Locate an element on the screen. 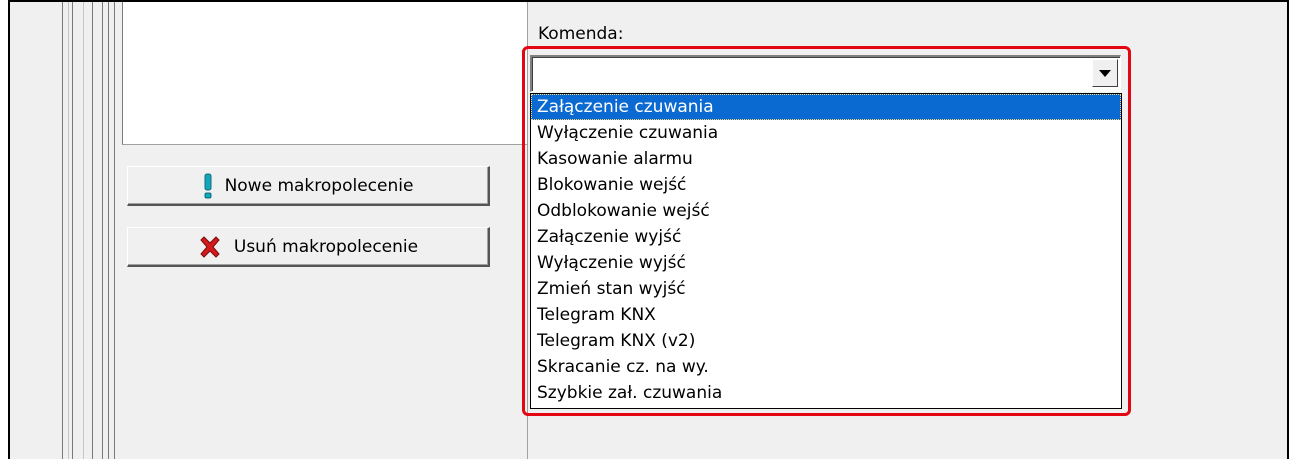  dropdown-option: Załączenie czuwania is located at coordinates (826, 107).